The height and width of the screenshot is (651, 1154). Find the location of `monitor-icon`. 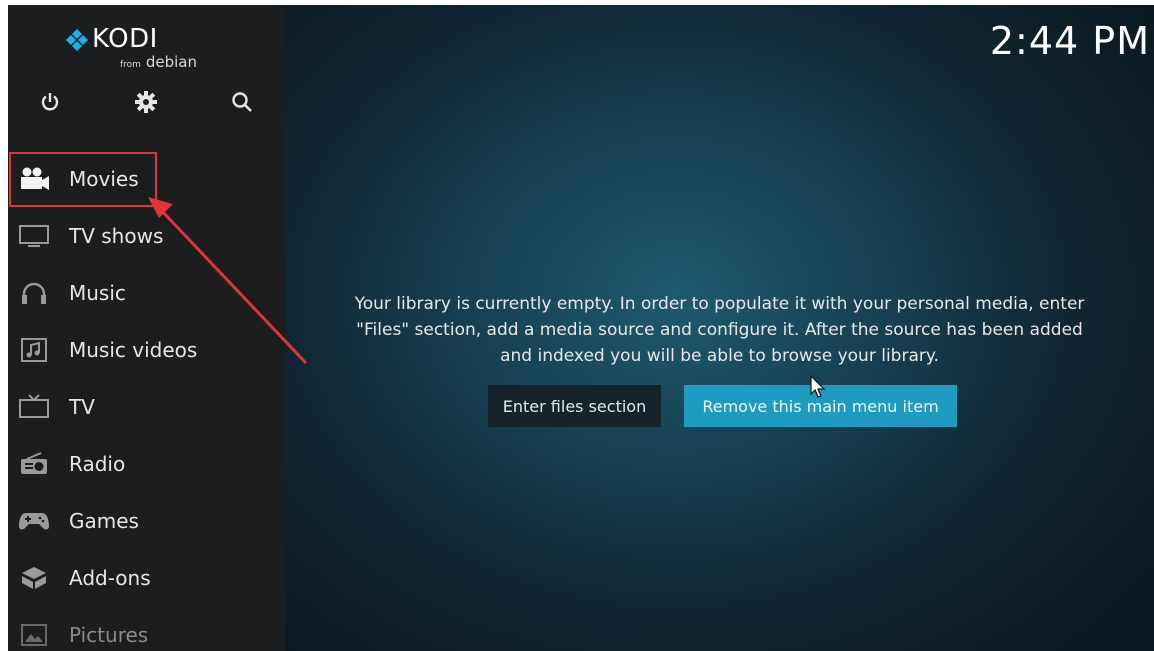

monitor-icon is located at coordinates (34, 236).